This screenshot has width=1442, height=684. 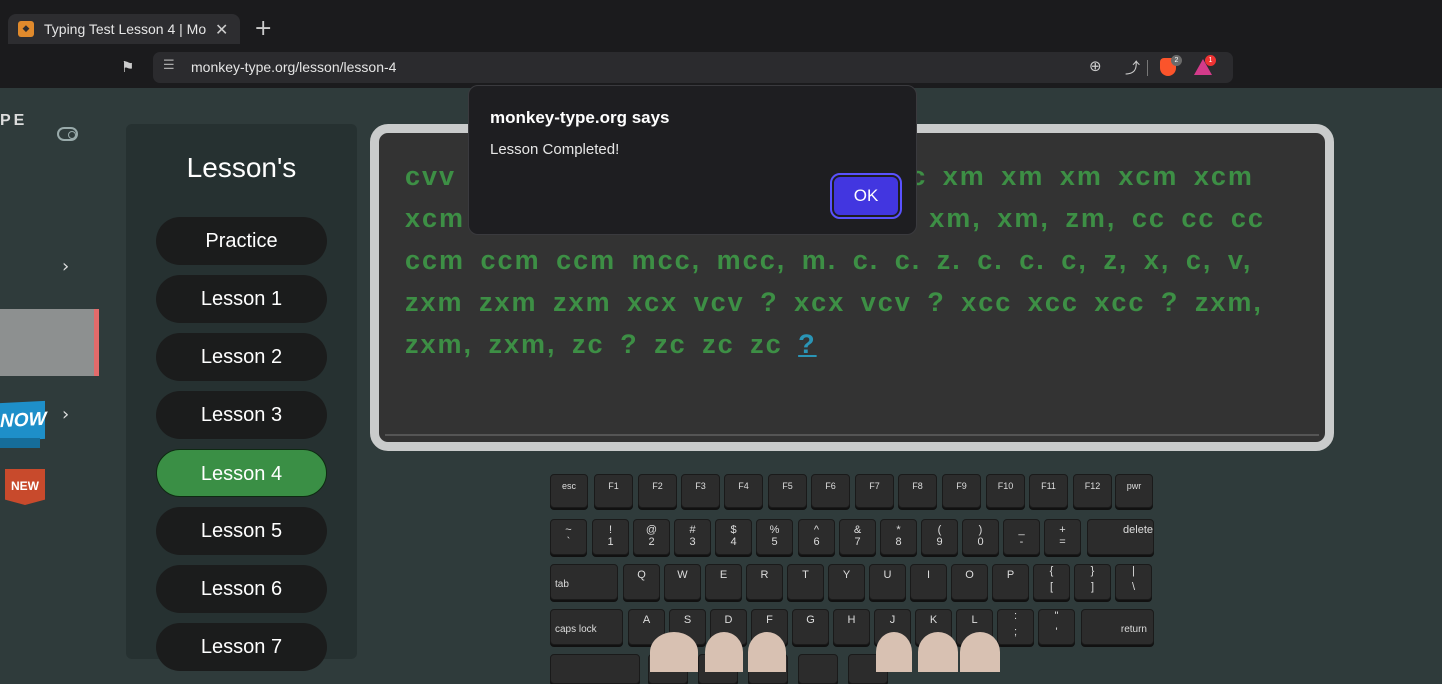 I want to click on zoom-icon: ⊕, so click(x=1095, y=66).